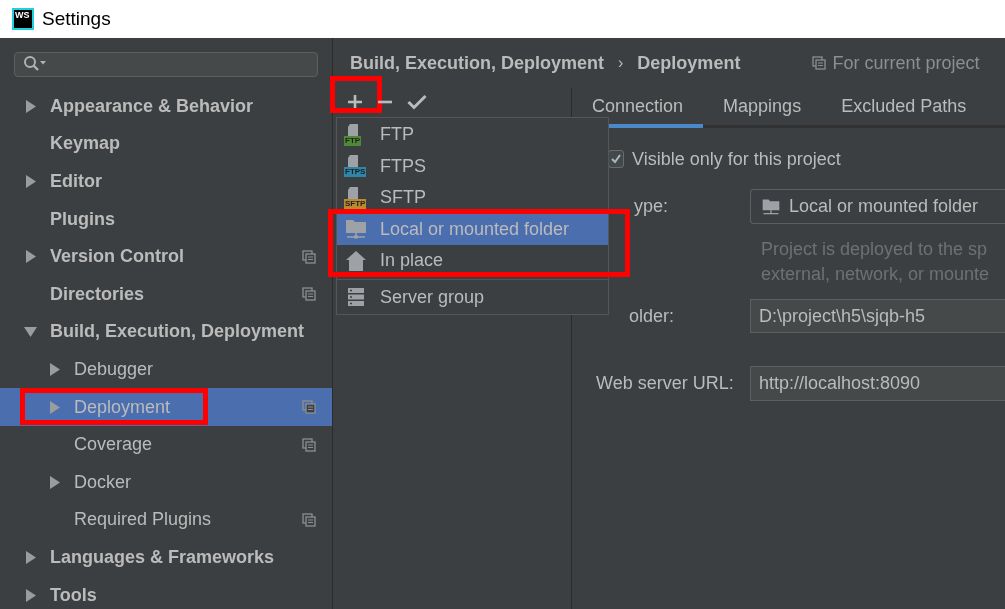 Image resolution: width=1005 pixels, height=609 pixels. What do you see at coordinates (638, 108) in the screenshot?
I see `tab: Connection` at bounding box center [638, 108].